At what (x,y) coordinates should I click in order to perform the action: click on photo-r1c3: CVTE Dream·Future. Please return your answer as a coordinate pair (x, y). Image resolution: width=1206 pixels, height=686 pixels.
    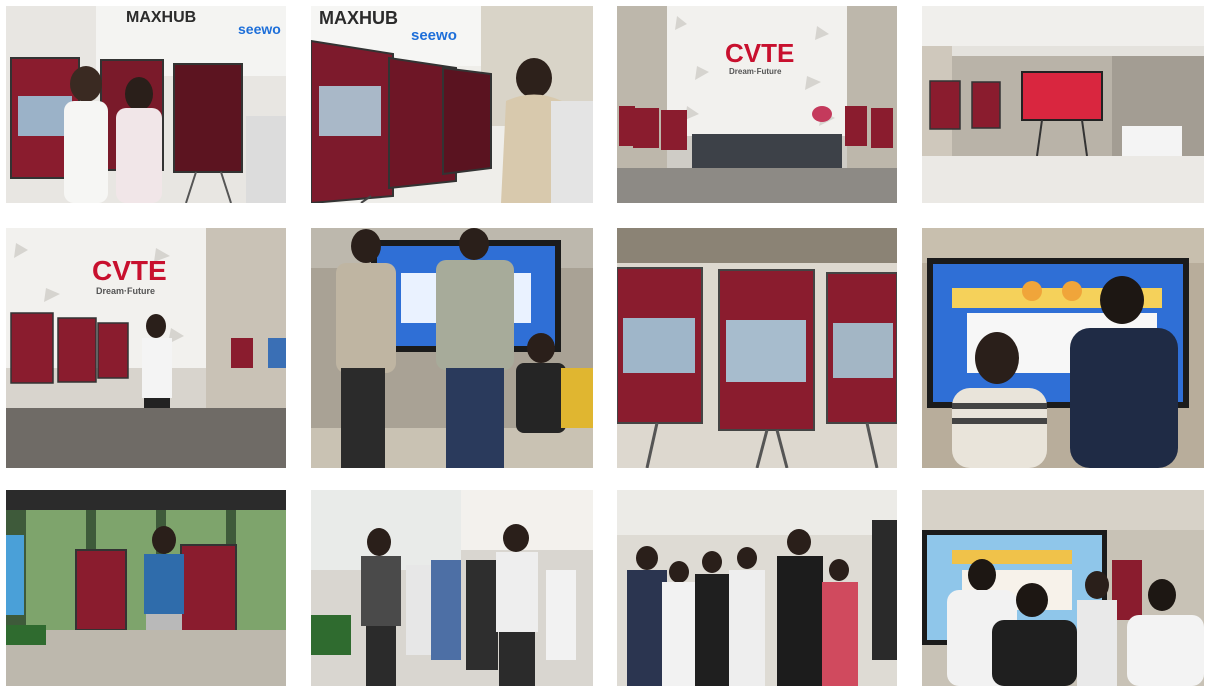
    Looking at the image, I should click on (757, 104).